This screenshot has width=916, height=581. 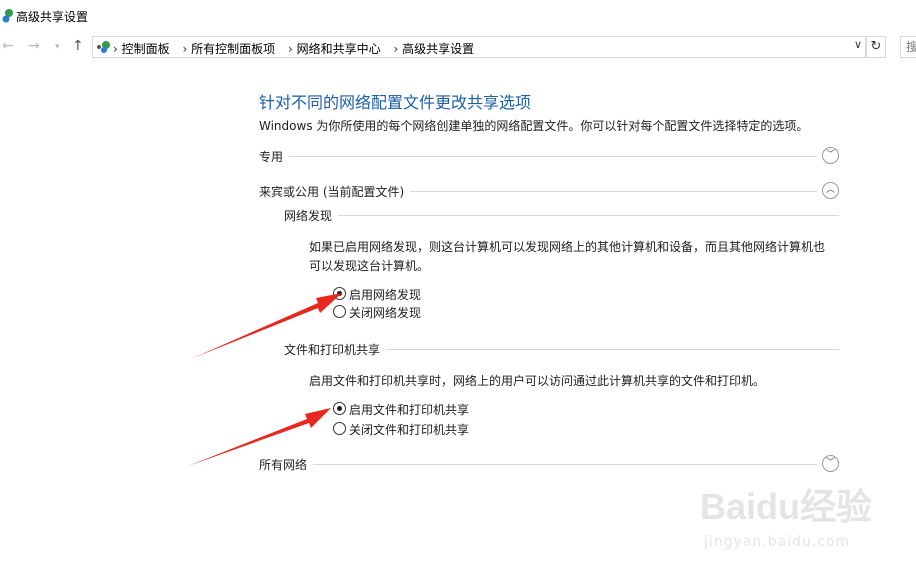 I want to click on watermark-url: jingyan.baidu.com, so click(x=777, y=542).